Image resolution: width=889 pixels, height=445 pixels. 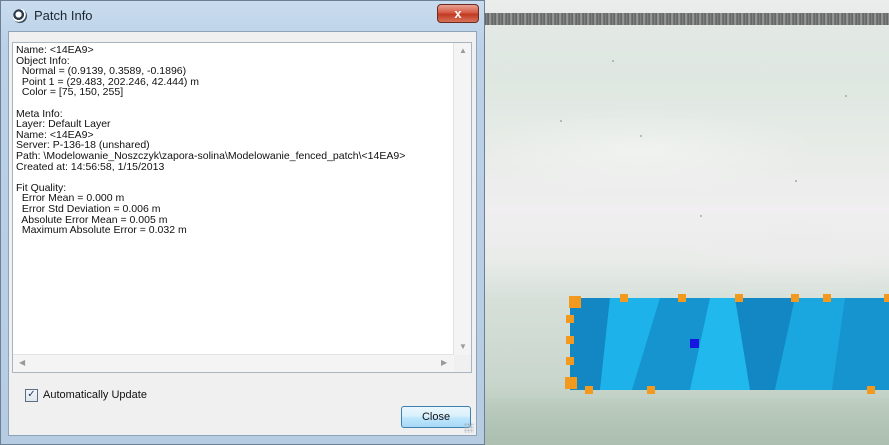 What do you see at coordinates (90, 166) in the screenshot?
I see `info-line: Created at: 14:56:58, 1/15/2013` at bounding box center [90, 166].